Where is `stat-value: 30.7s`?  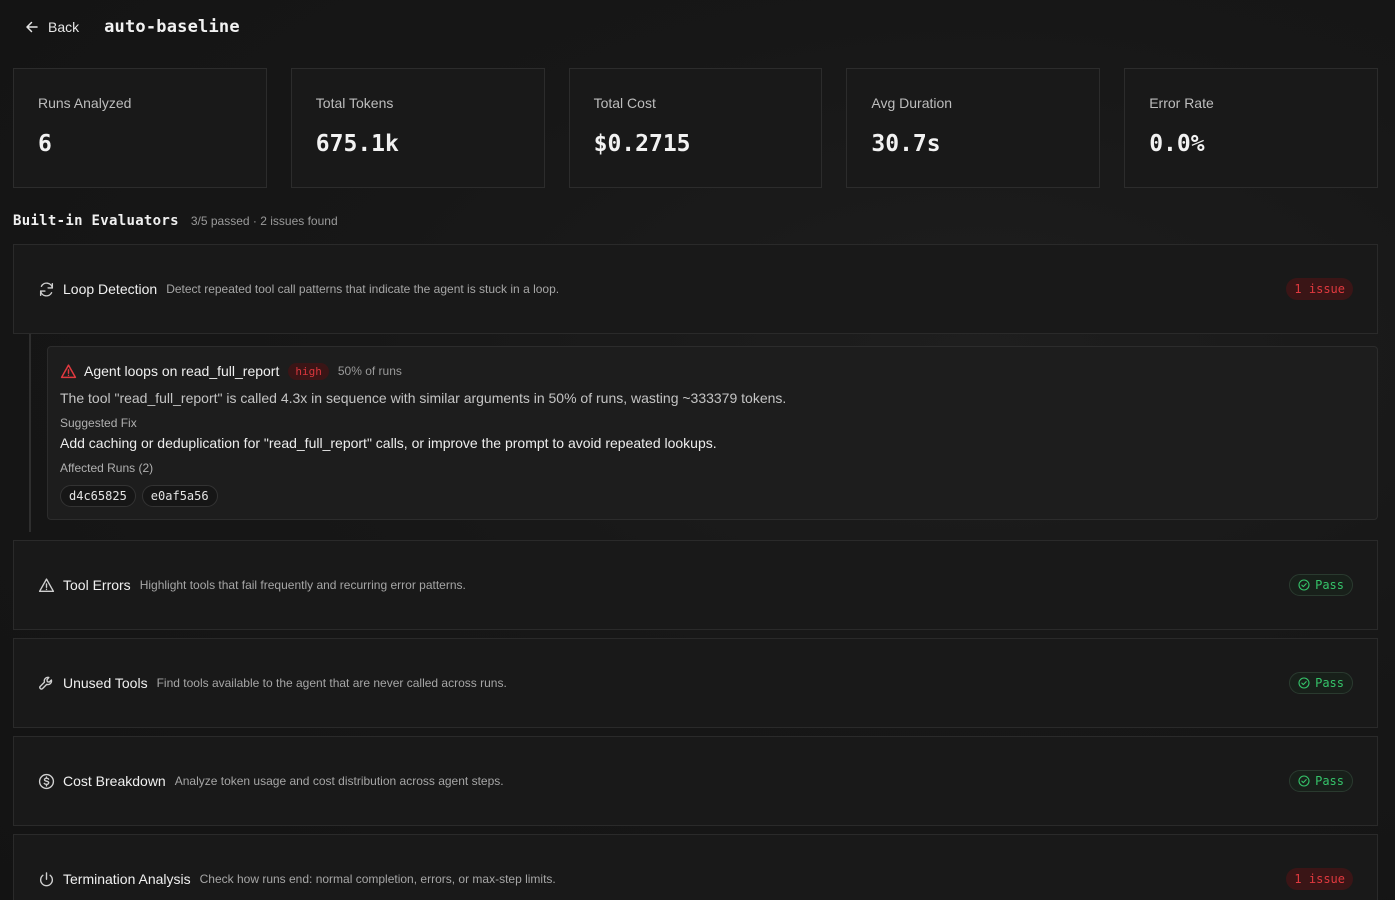
stat-value: 30.7s is located at coordinates (906, 144).